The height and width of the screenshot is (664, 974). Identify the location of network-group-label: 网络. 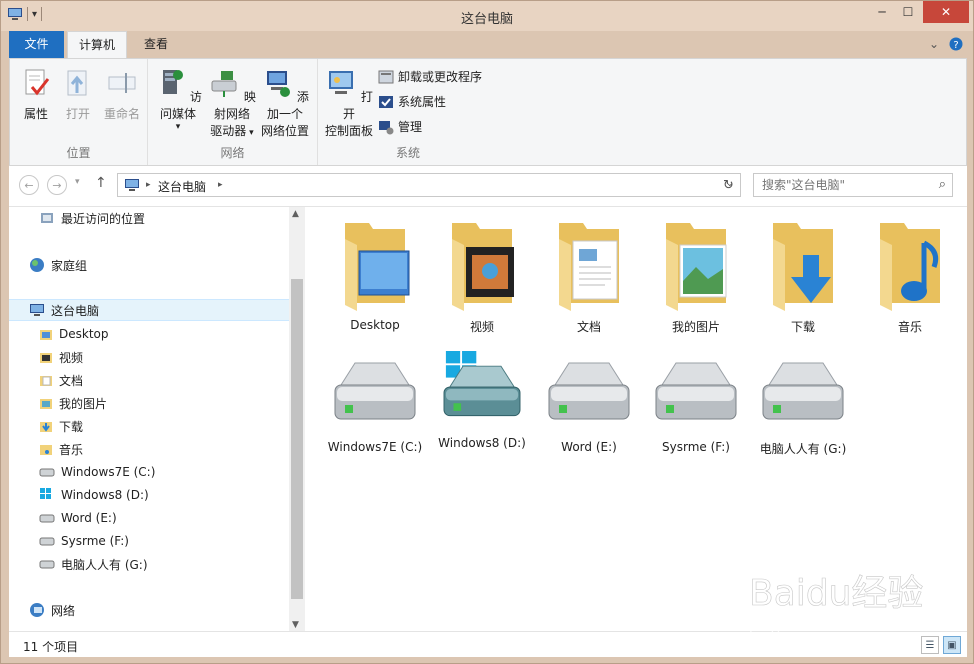
(232, 153).